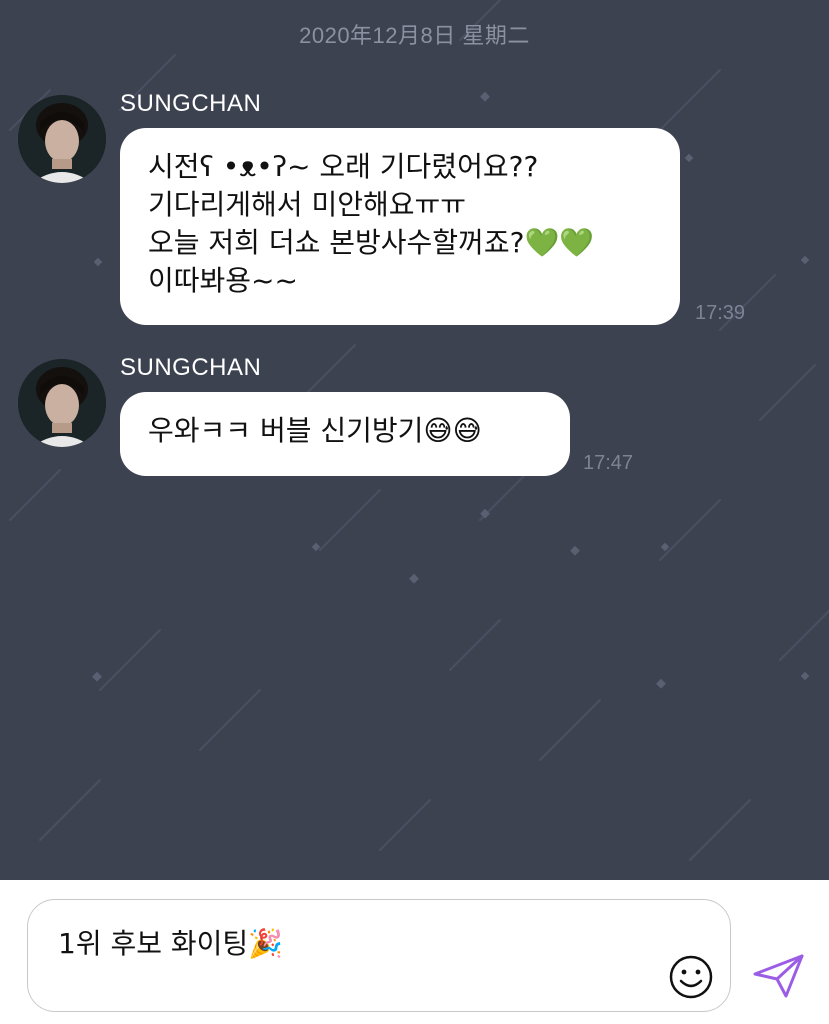 Image resolution: width=829 pixels, height=1024 pixels. Describe the element at coordinates (343, 166) in the screenshot. I see `message-line: 시전ʕ •ᴥ•ʔ~ 오래 기다렸어요??` at that location.